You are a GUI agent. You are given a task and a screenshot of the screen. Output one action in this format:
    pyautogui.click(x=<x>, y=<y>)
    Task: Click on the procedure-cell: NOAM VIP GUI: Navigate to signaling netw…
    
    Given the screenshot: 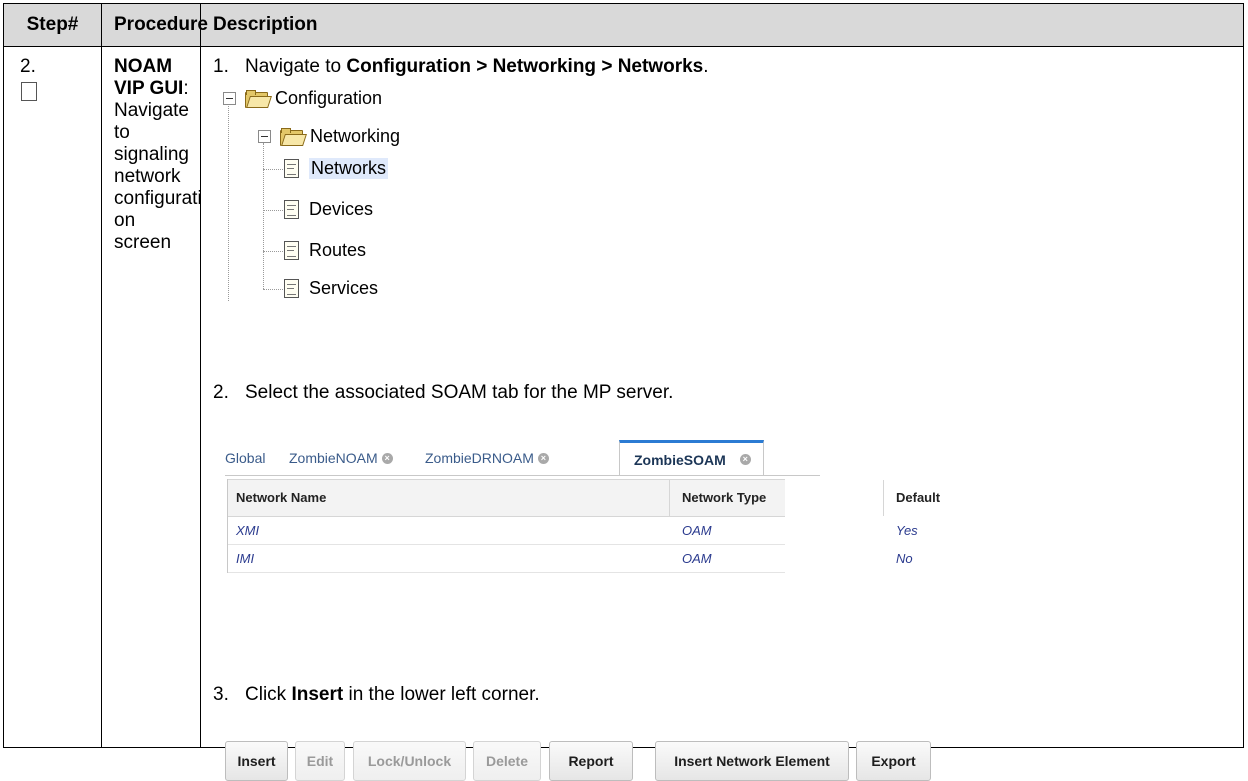 What is the action you would take?
    pyautogui.click(x=151, y=397)
    